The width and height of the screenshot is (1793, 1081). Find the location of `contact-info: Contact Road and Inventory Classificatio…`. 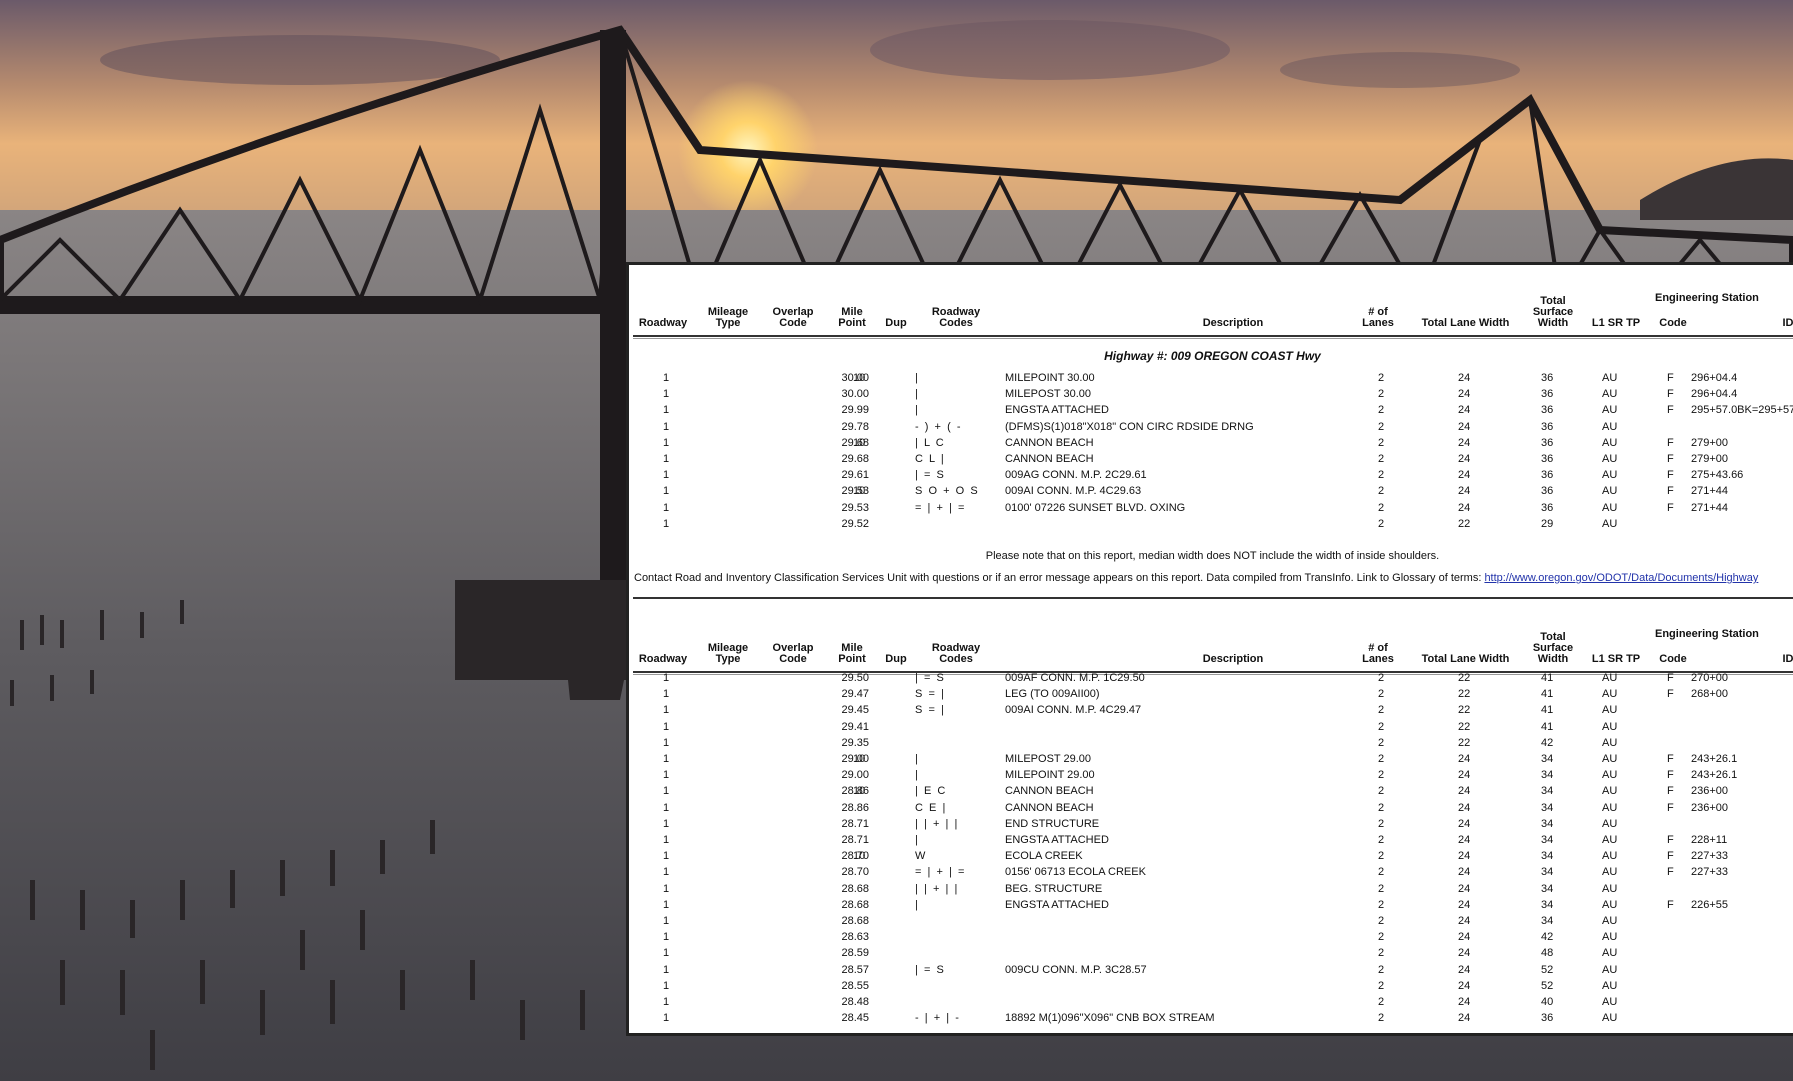

contact-info: Contact Road and Inventory Classificatio… is located at coordinates (1196, 578).